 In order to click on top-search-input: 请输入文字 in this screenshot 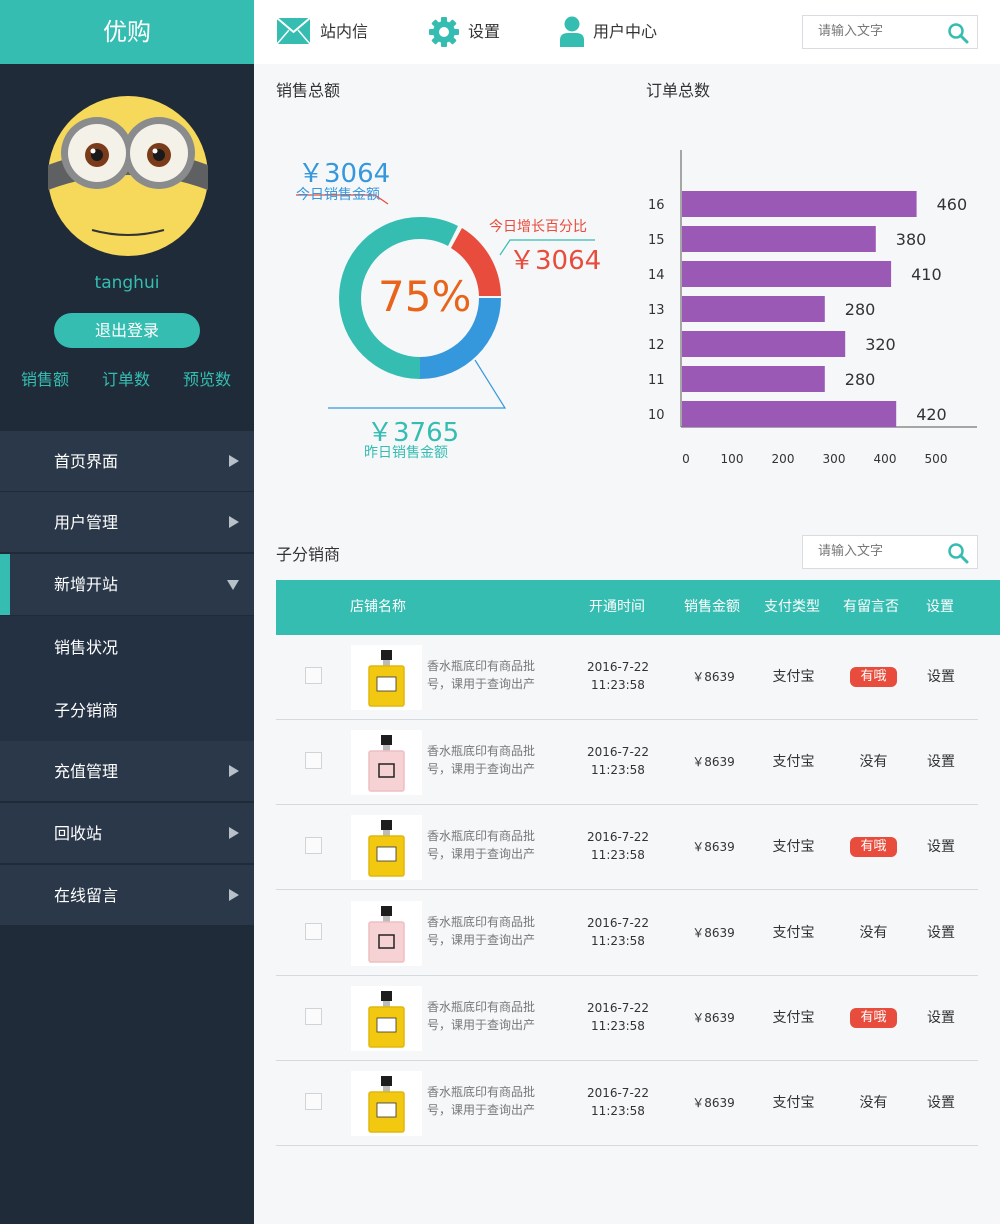, I will do `click(890, 32)`.